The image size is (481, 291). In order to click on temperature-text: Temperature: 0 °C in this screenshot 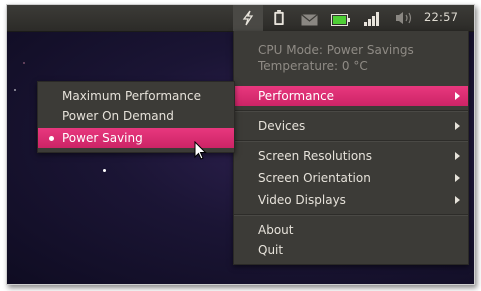, I will do `click(313, 66)`.